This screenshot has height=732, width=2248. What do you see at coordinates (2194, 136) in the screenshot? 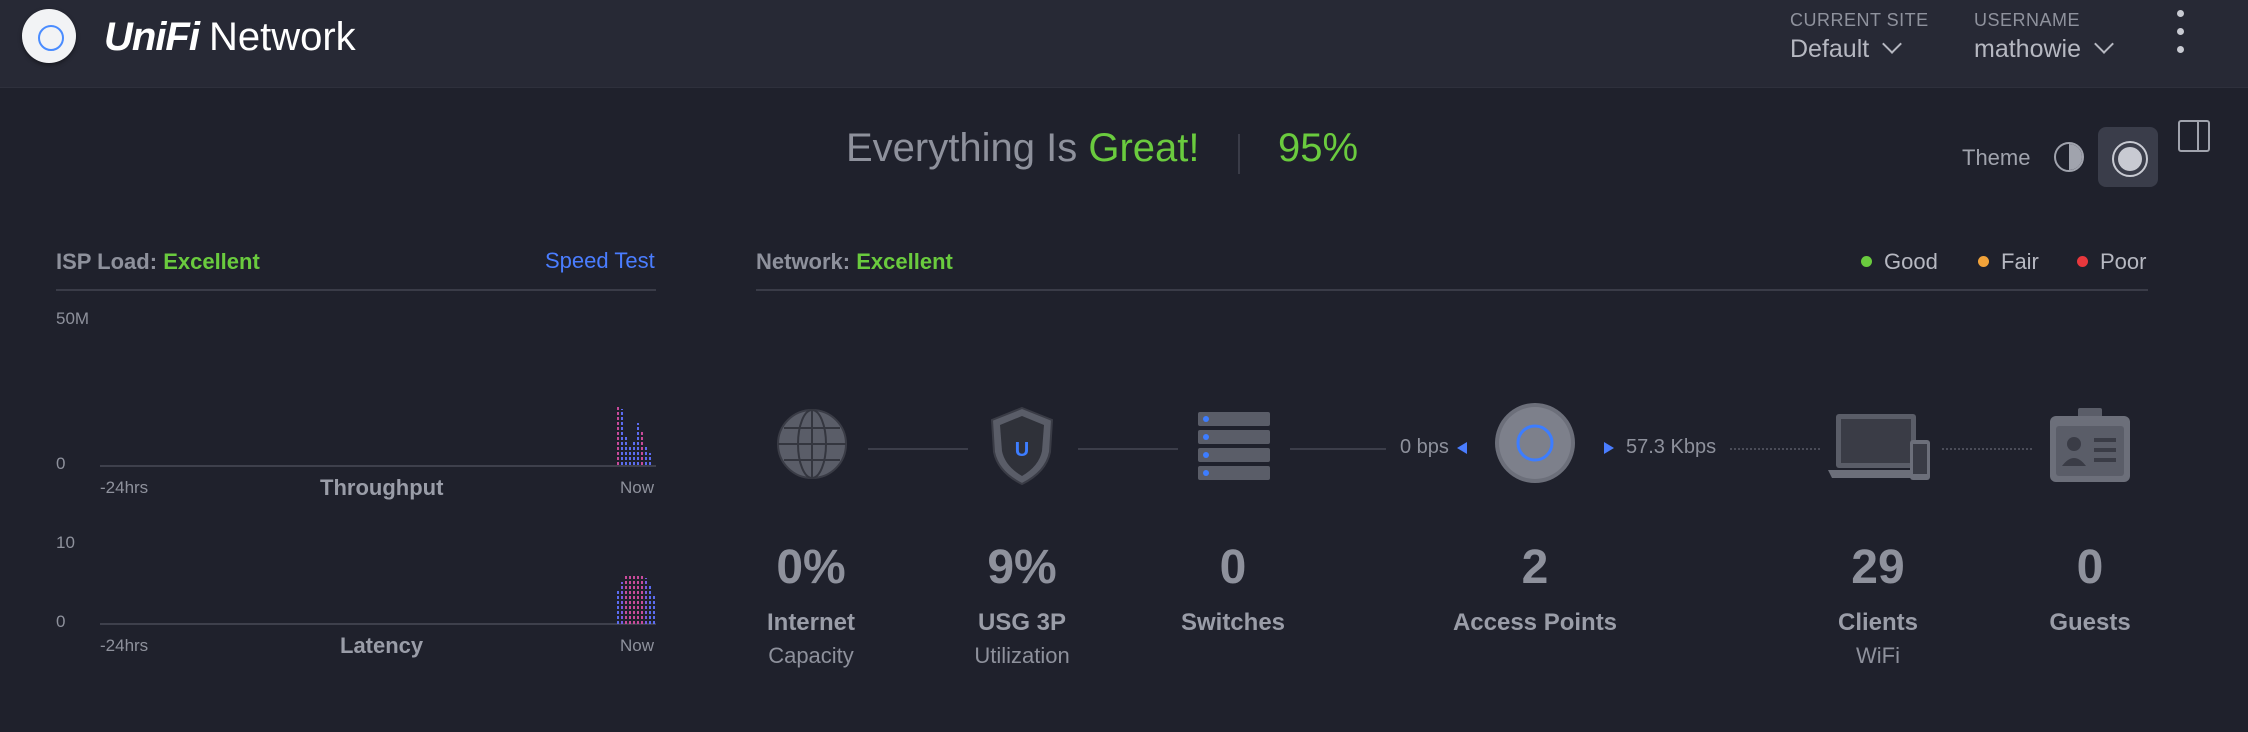
I see `side-panel-toggle-icon` at bounding box center [2194, 136].